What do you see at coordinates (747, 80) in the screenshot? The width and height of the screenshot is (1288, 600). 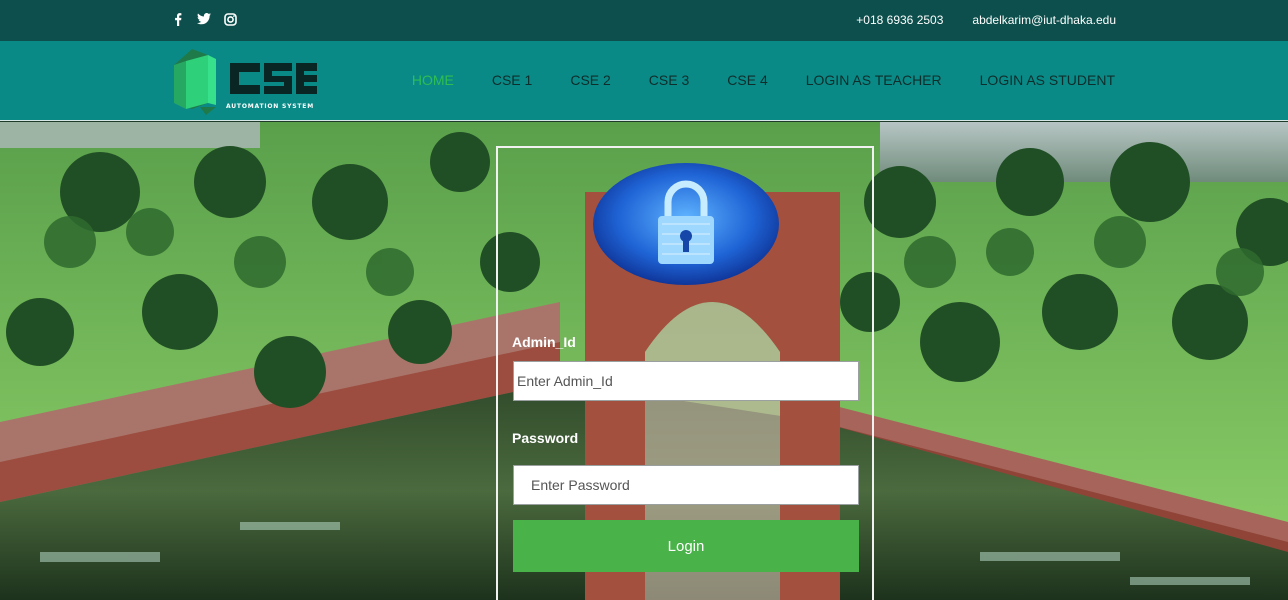 I see `nav-cse-4: CSE 4` at bounding box center [747, 80].